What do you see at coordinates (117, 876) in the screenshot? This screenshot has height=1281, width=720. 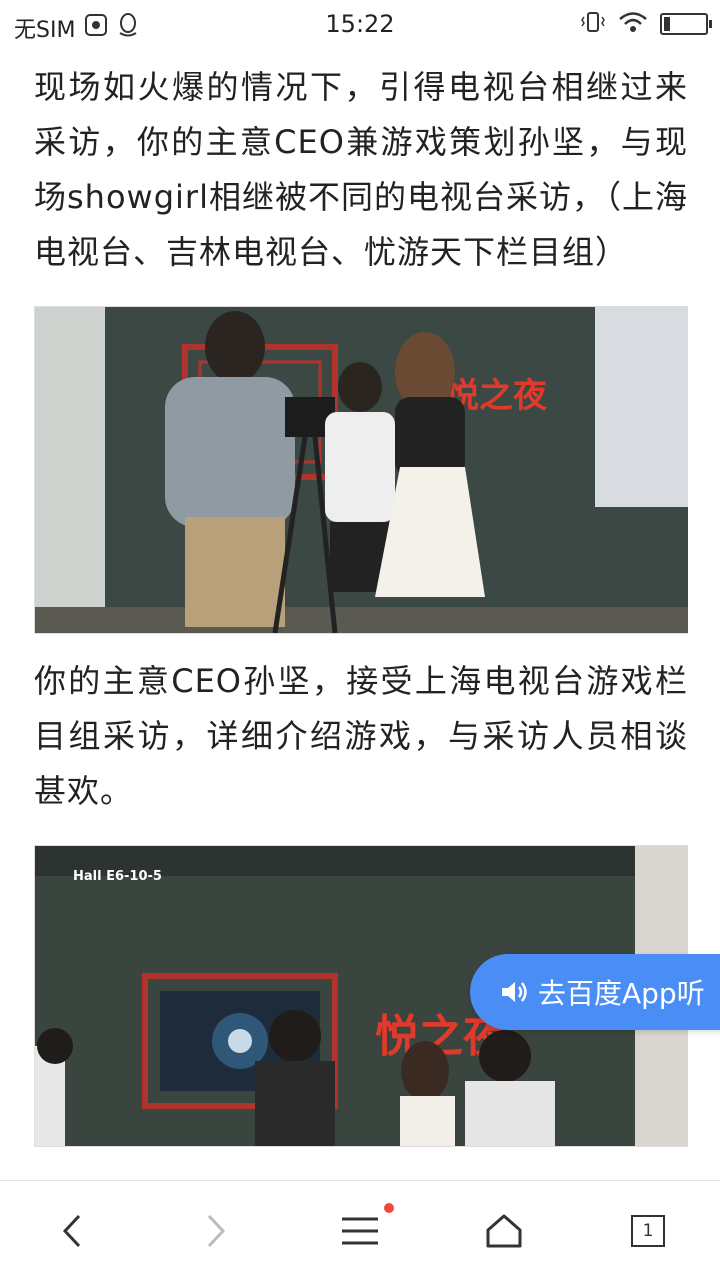 I see `hall-label: Hall E6-10-5` at bounding box center [117, 876].